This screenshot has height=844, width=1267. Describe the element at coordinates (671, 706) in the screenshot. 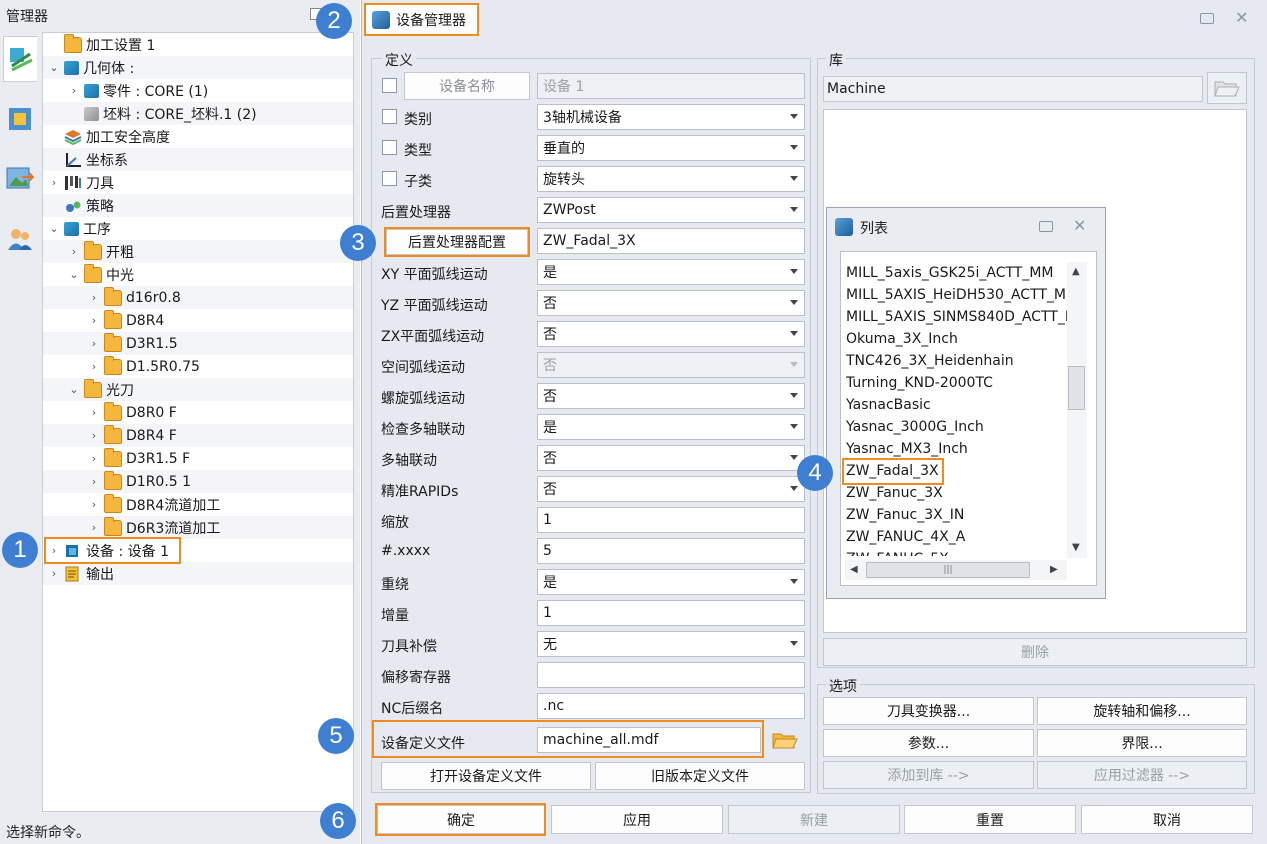

I see `row-text-field: .nc` at that location.